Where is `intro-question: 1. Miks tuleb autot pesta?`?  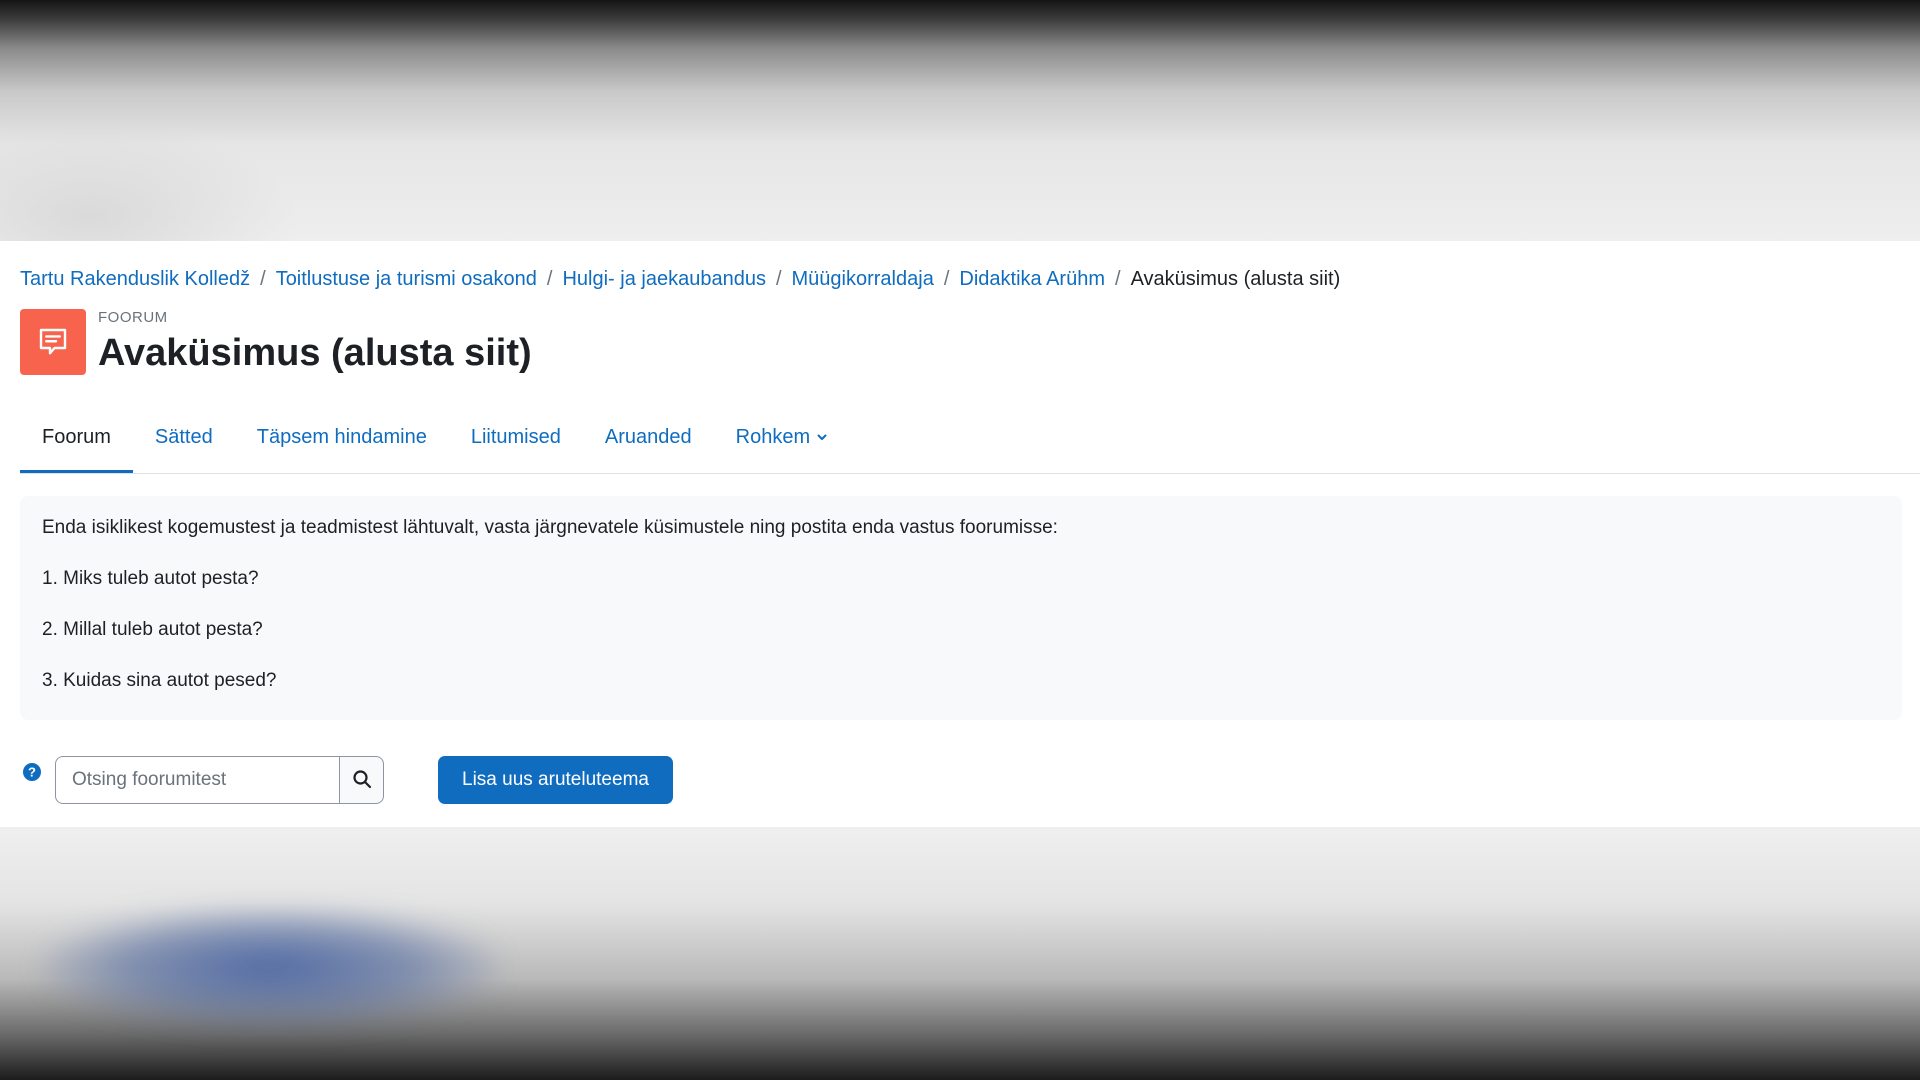
intro-question: 1. Miks tuleb autot pesta? is located at coordinates (150, 578).